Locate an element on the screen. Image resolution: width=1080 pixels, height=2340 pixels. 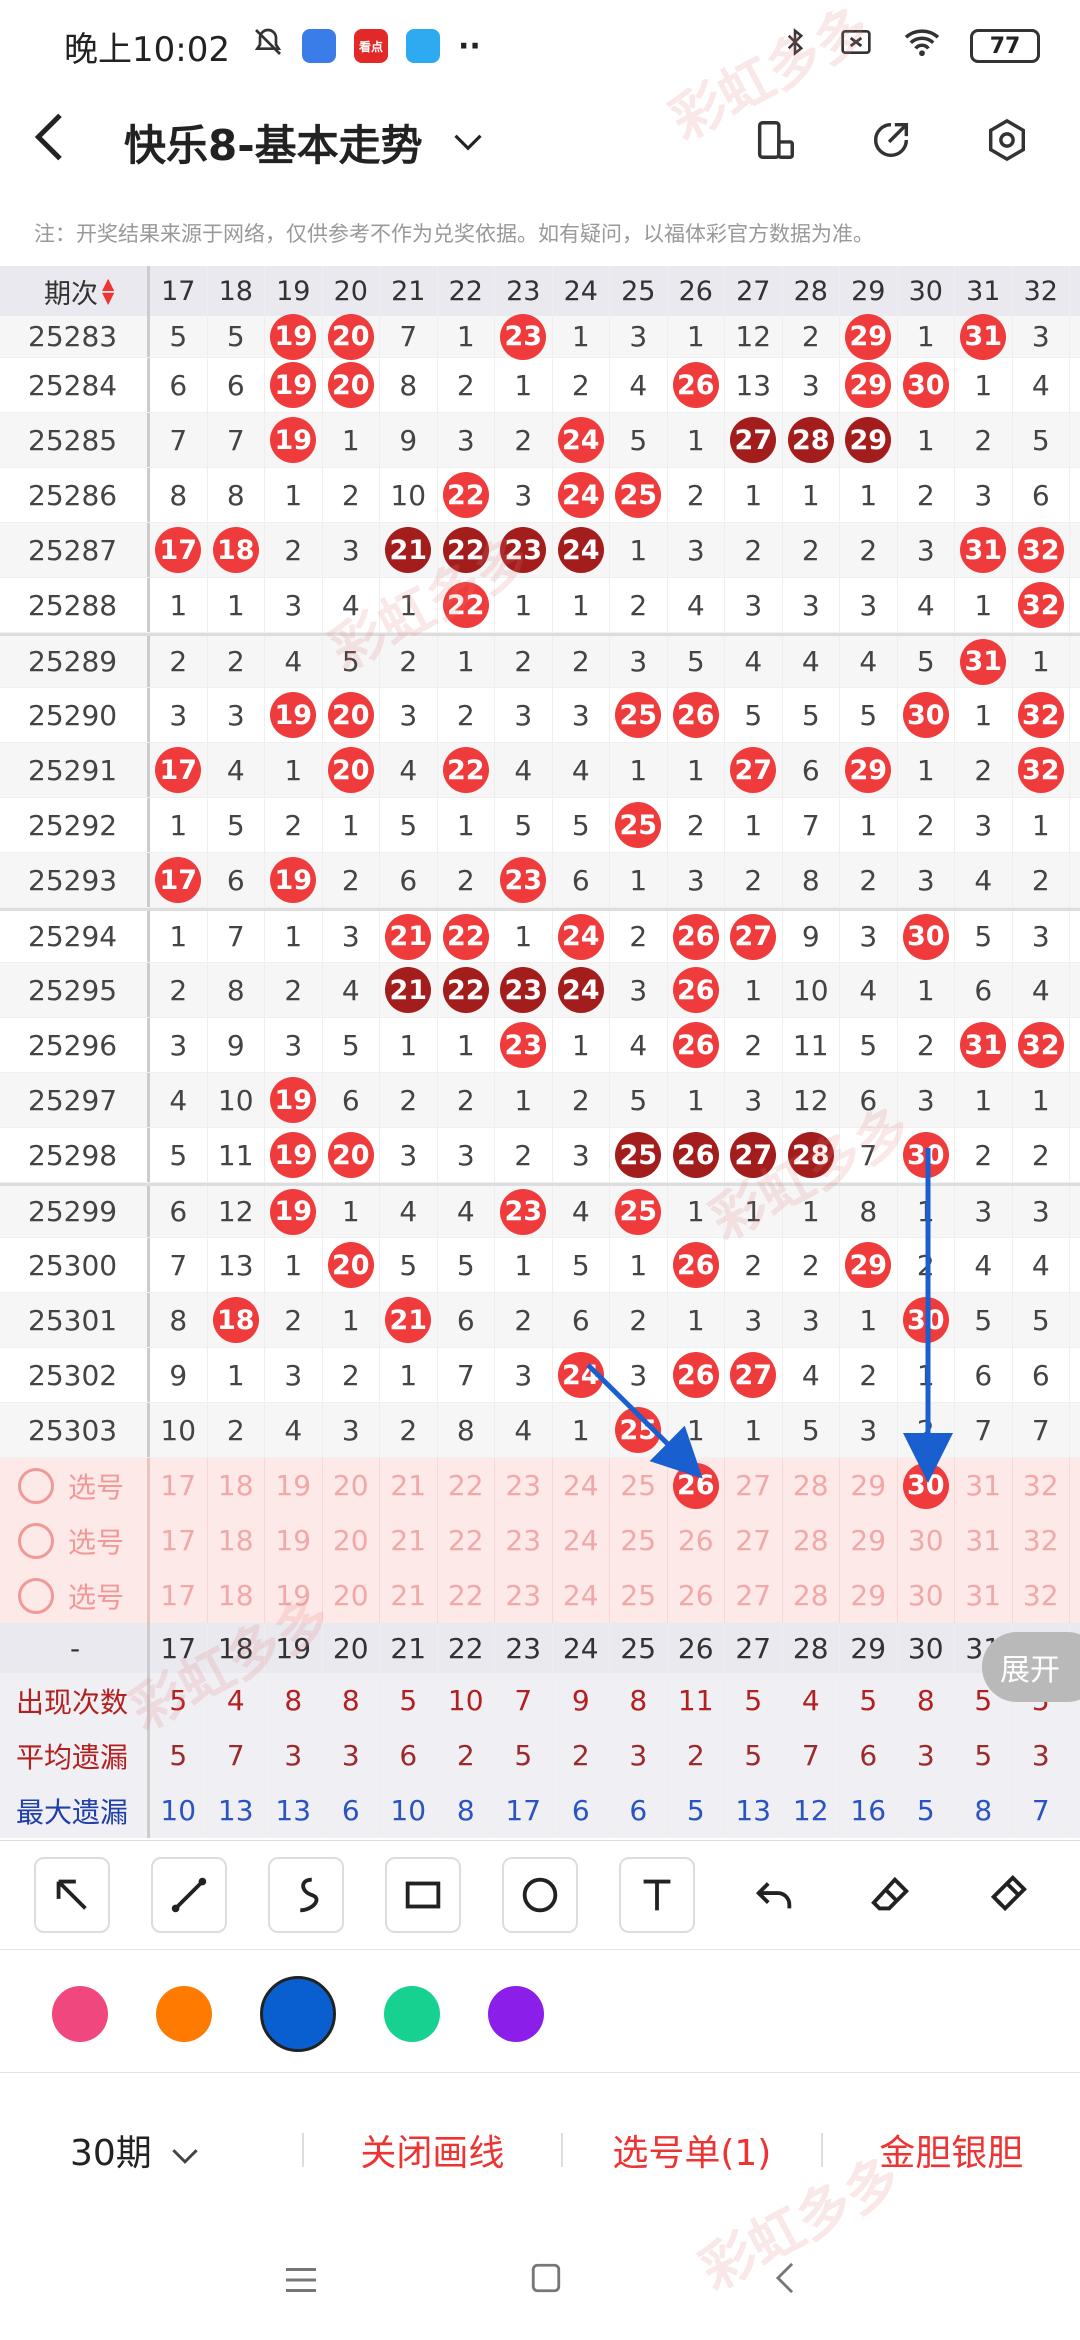
table-row: 25301 8 18 2 1 21 6 2 6 2 1 3 3 1 30 5 5 is located at coordinates (540, 1320).